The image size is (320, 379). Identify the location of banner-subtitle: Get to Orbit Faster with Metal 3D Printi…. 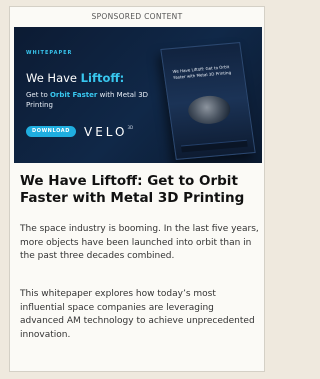
(96, 100).